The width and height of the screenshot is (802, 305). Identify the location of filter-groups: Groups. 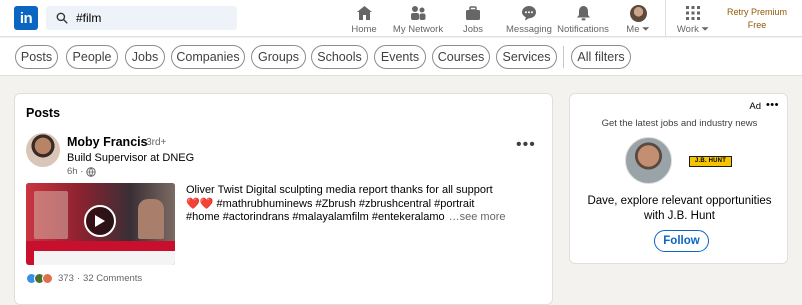
(278, 57).